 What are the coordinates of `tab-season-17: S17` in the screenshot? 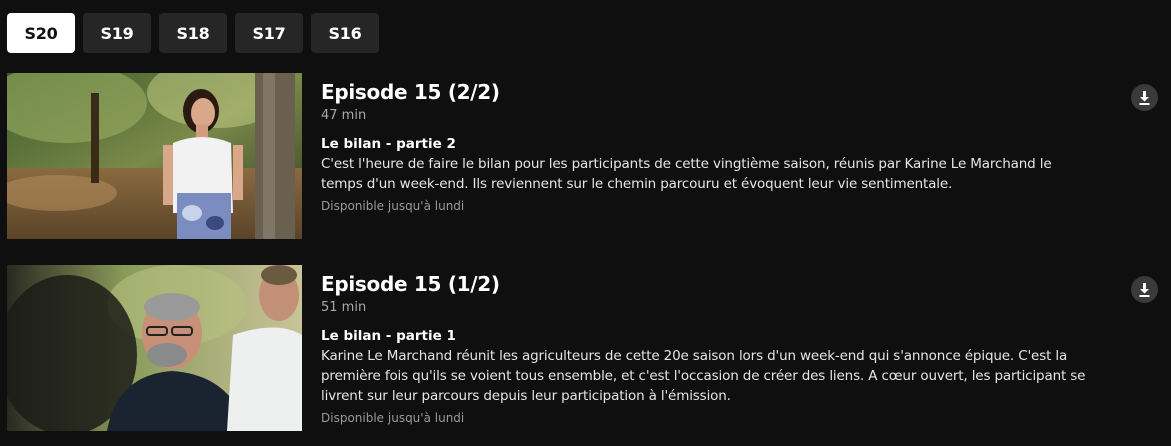 It's located at (269, 33).